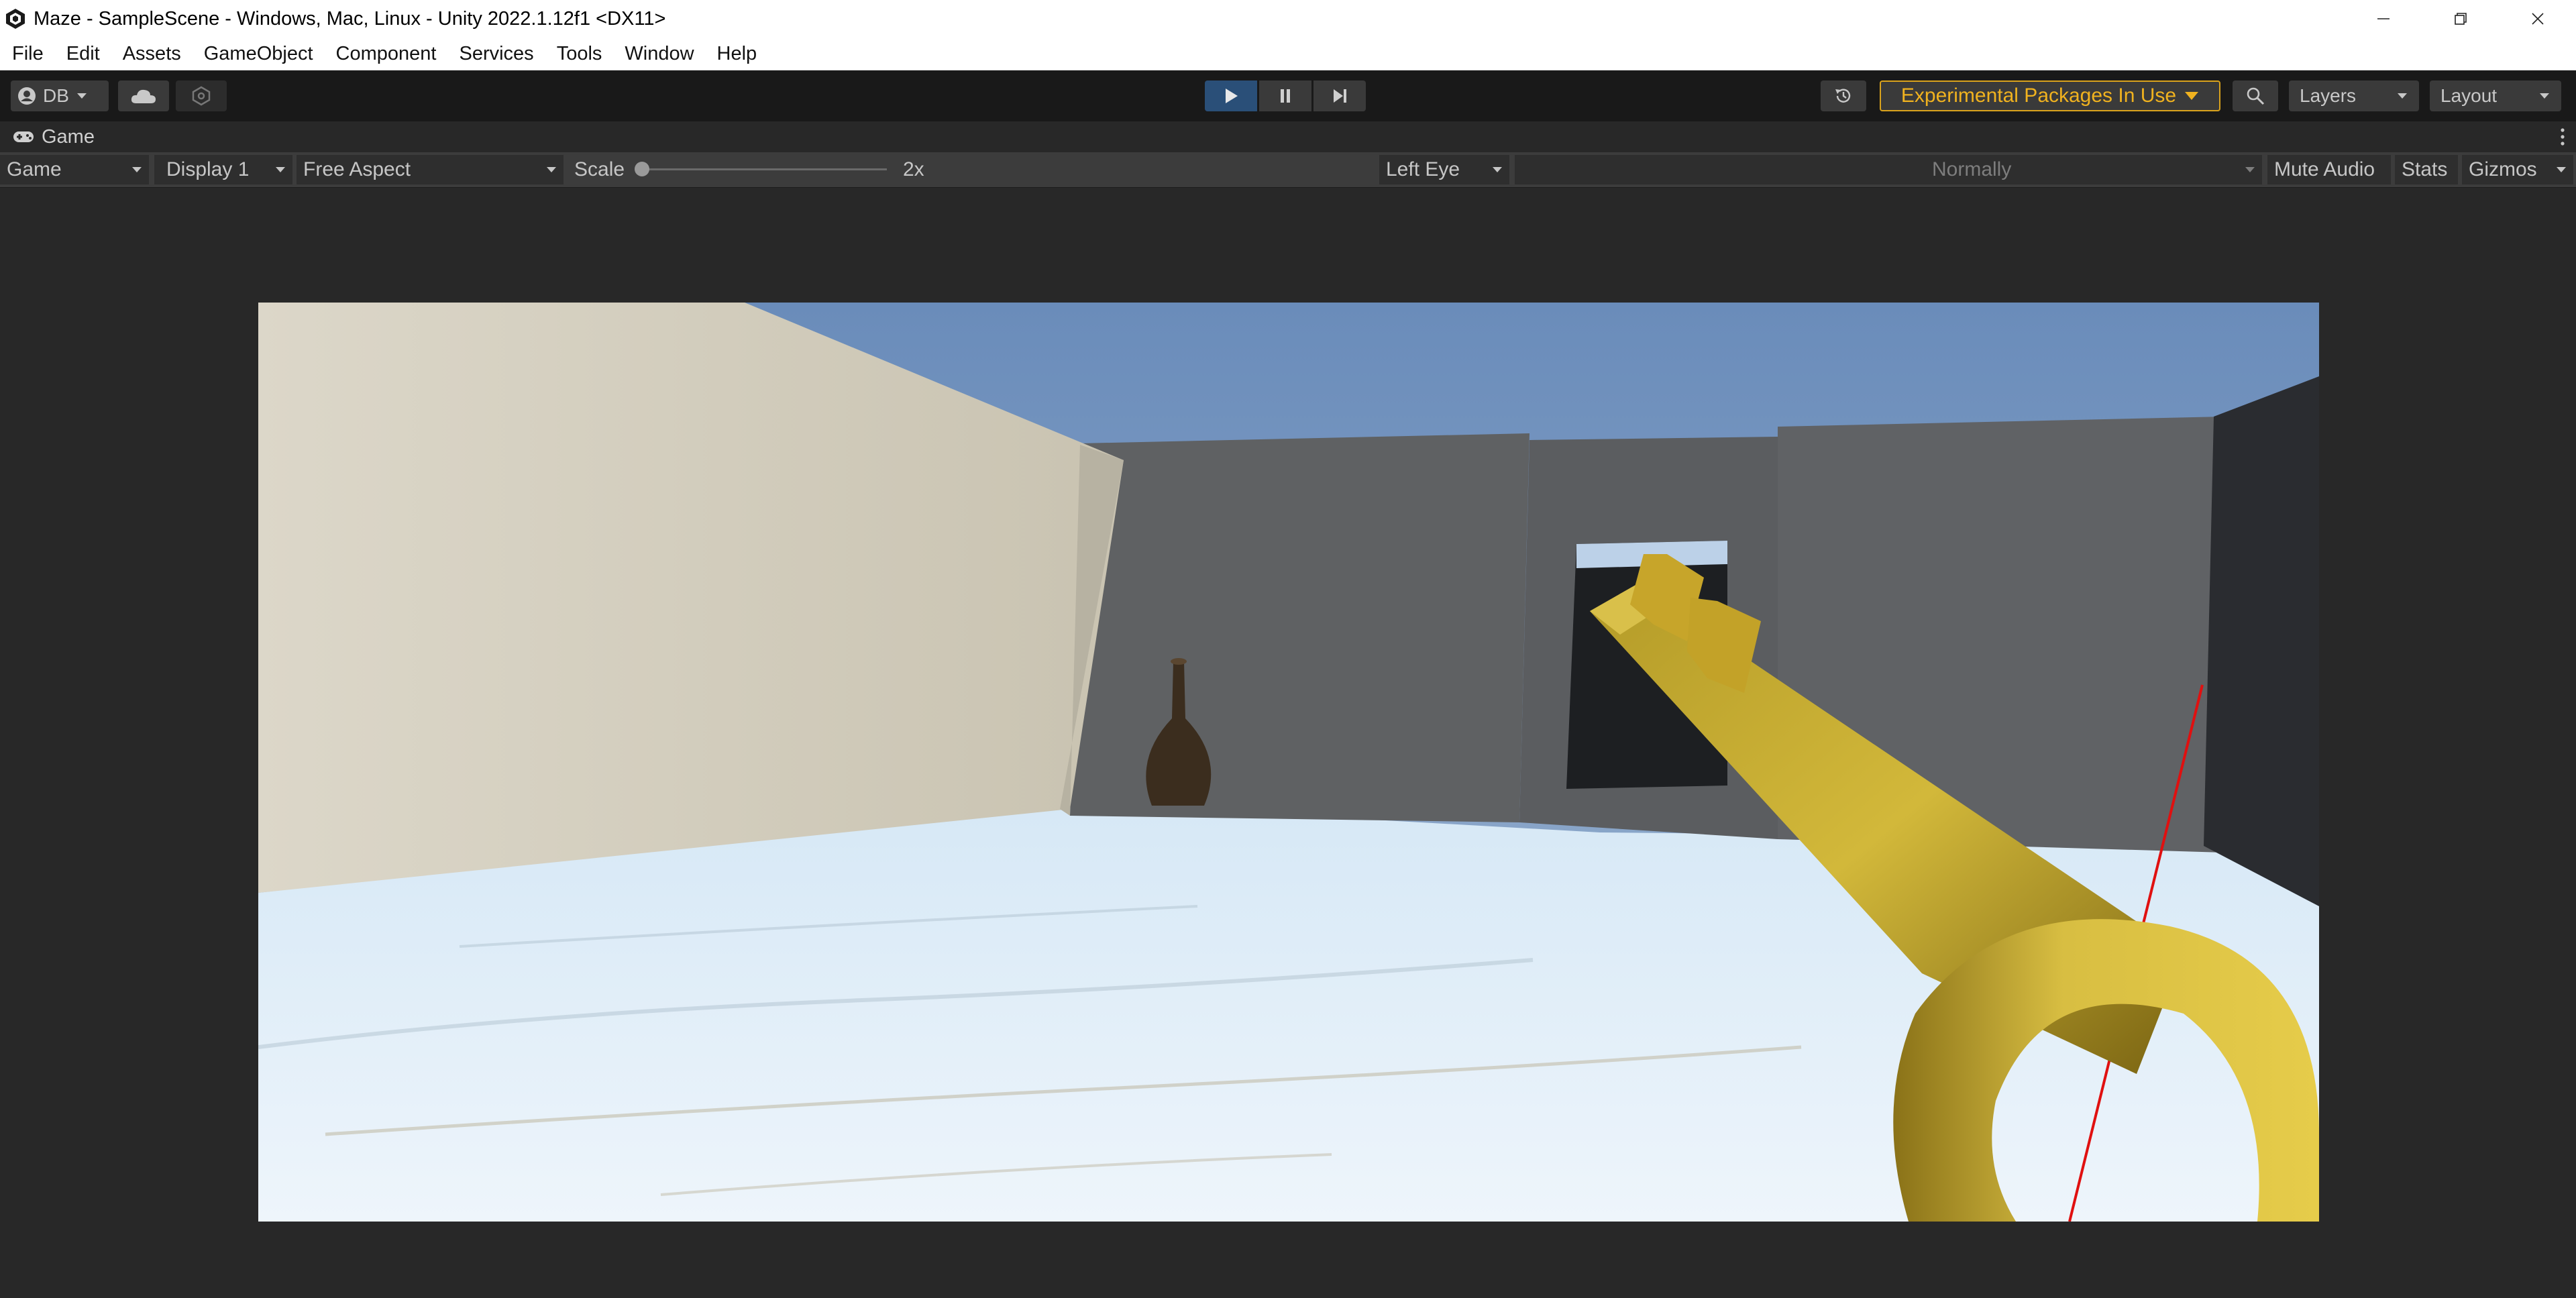  What do you see at coordinates (27, 54) in the screenshot?
I see `menu-file: File` at bounding box center [27, 54].